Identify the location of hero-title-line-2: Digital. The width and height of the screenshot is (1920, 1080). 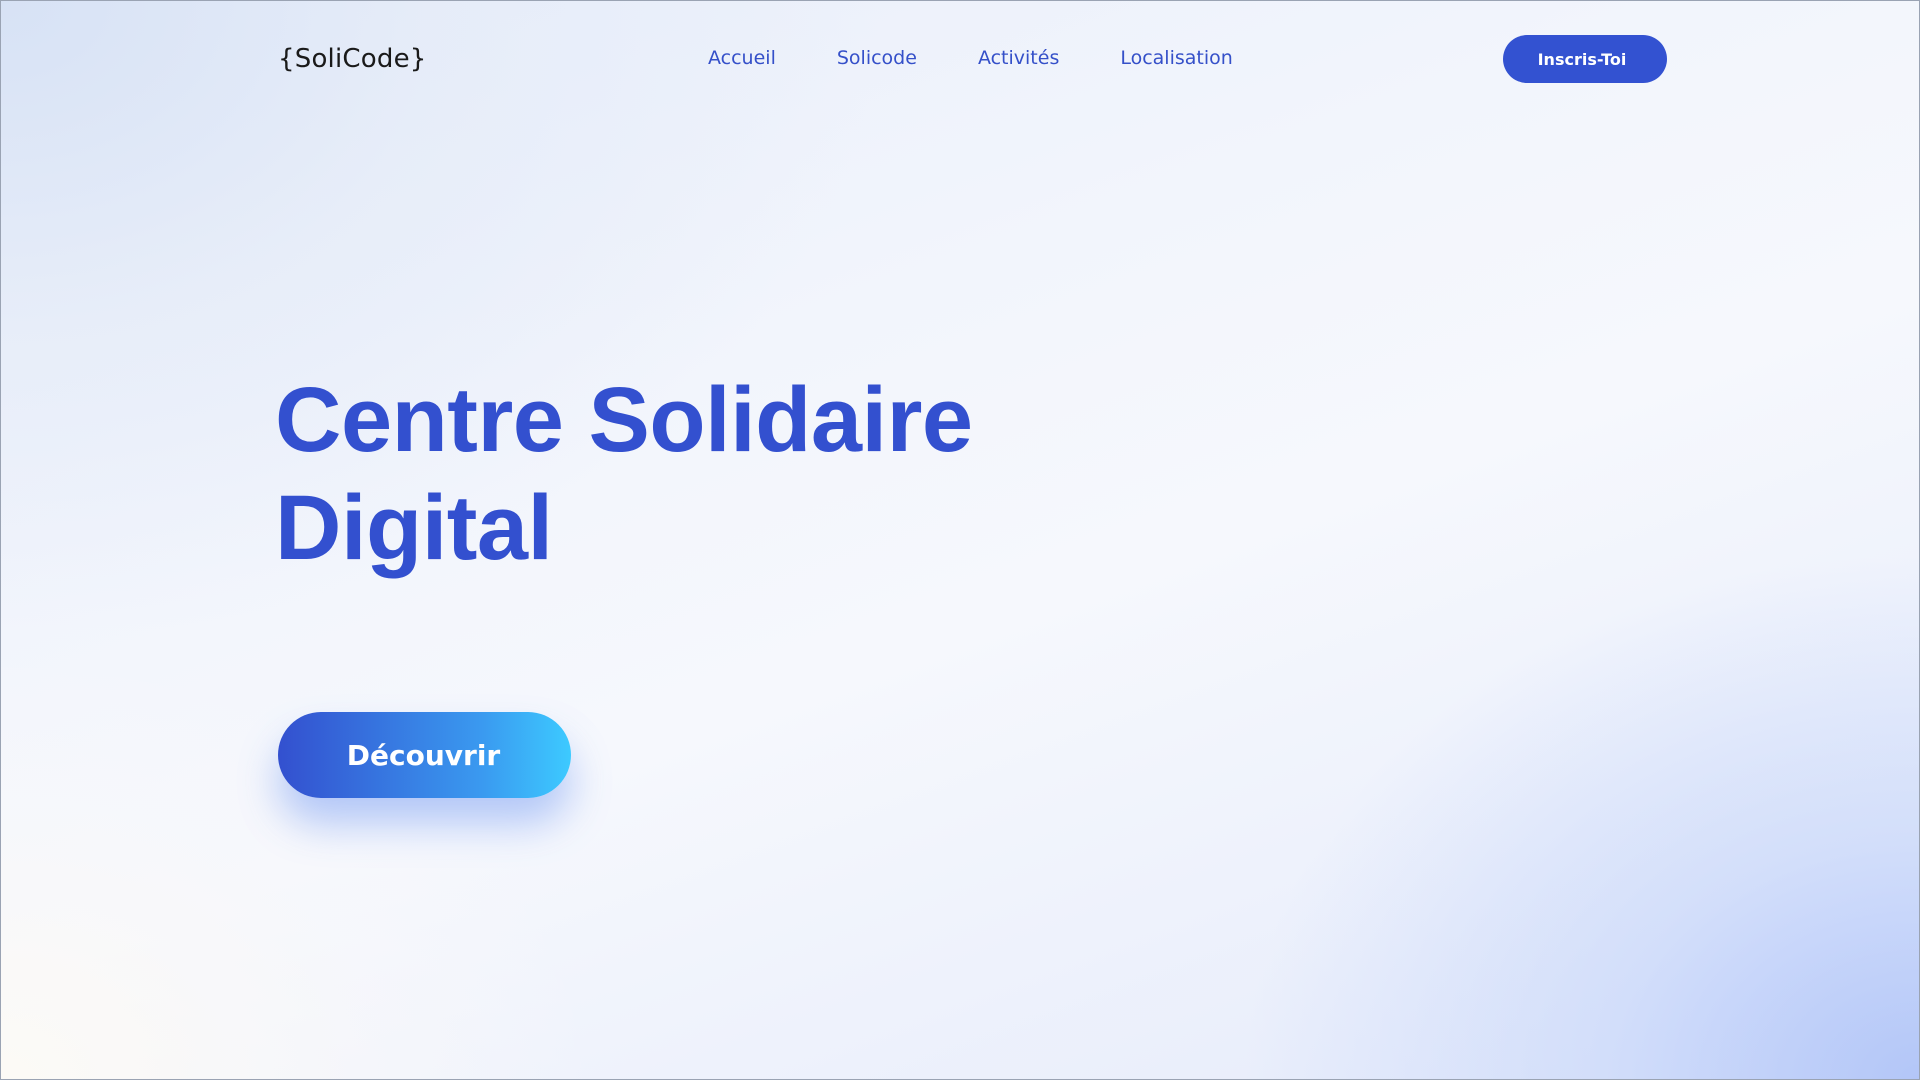
(414, 528).